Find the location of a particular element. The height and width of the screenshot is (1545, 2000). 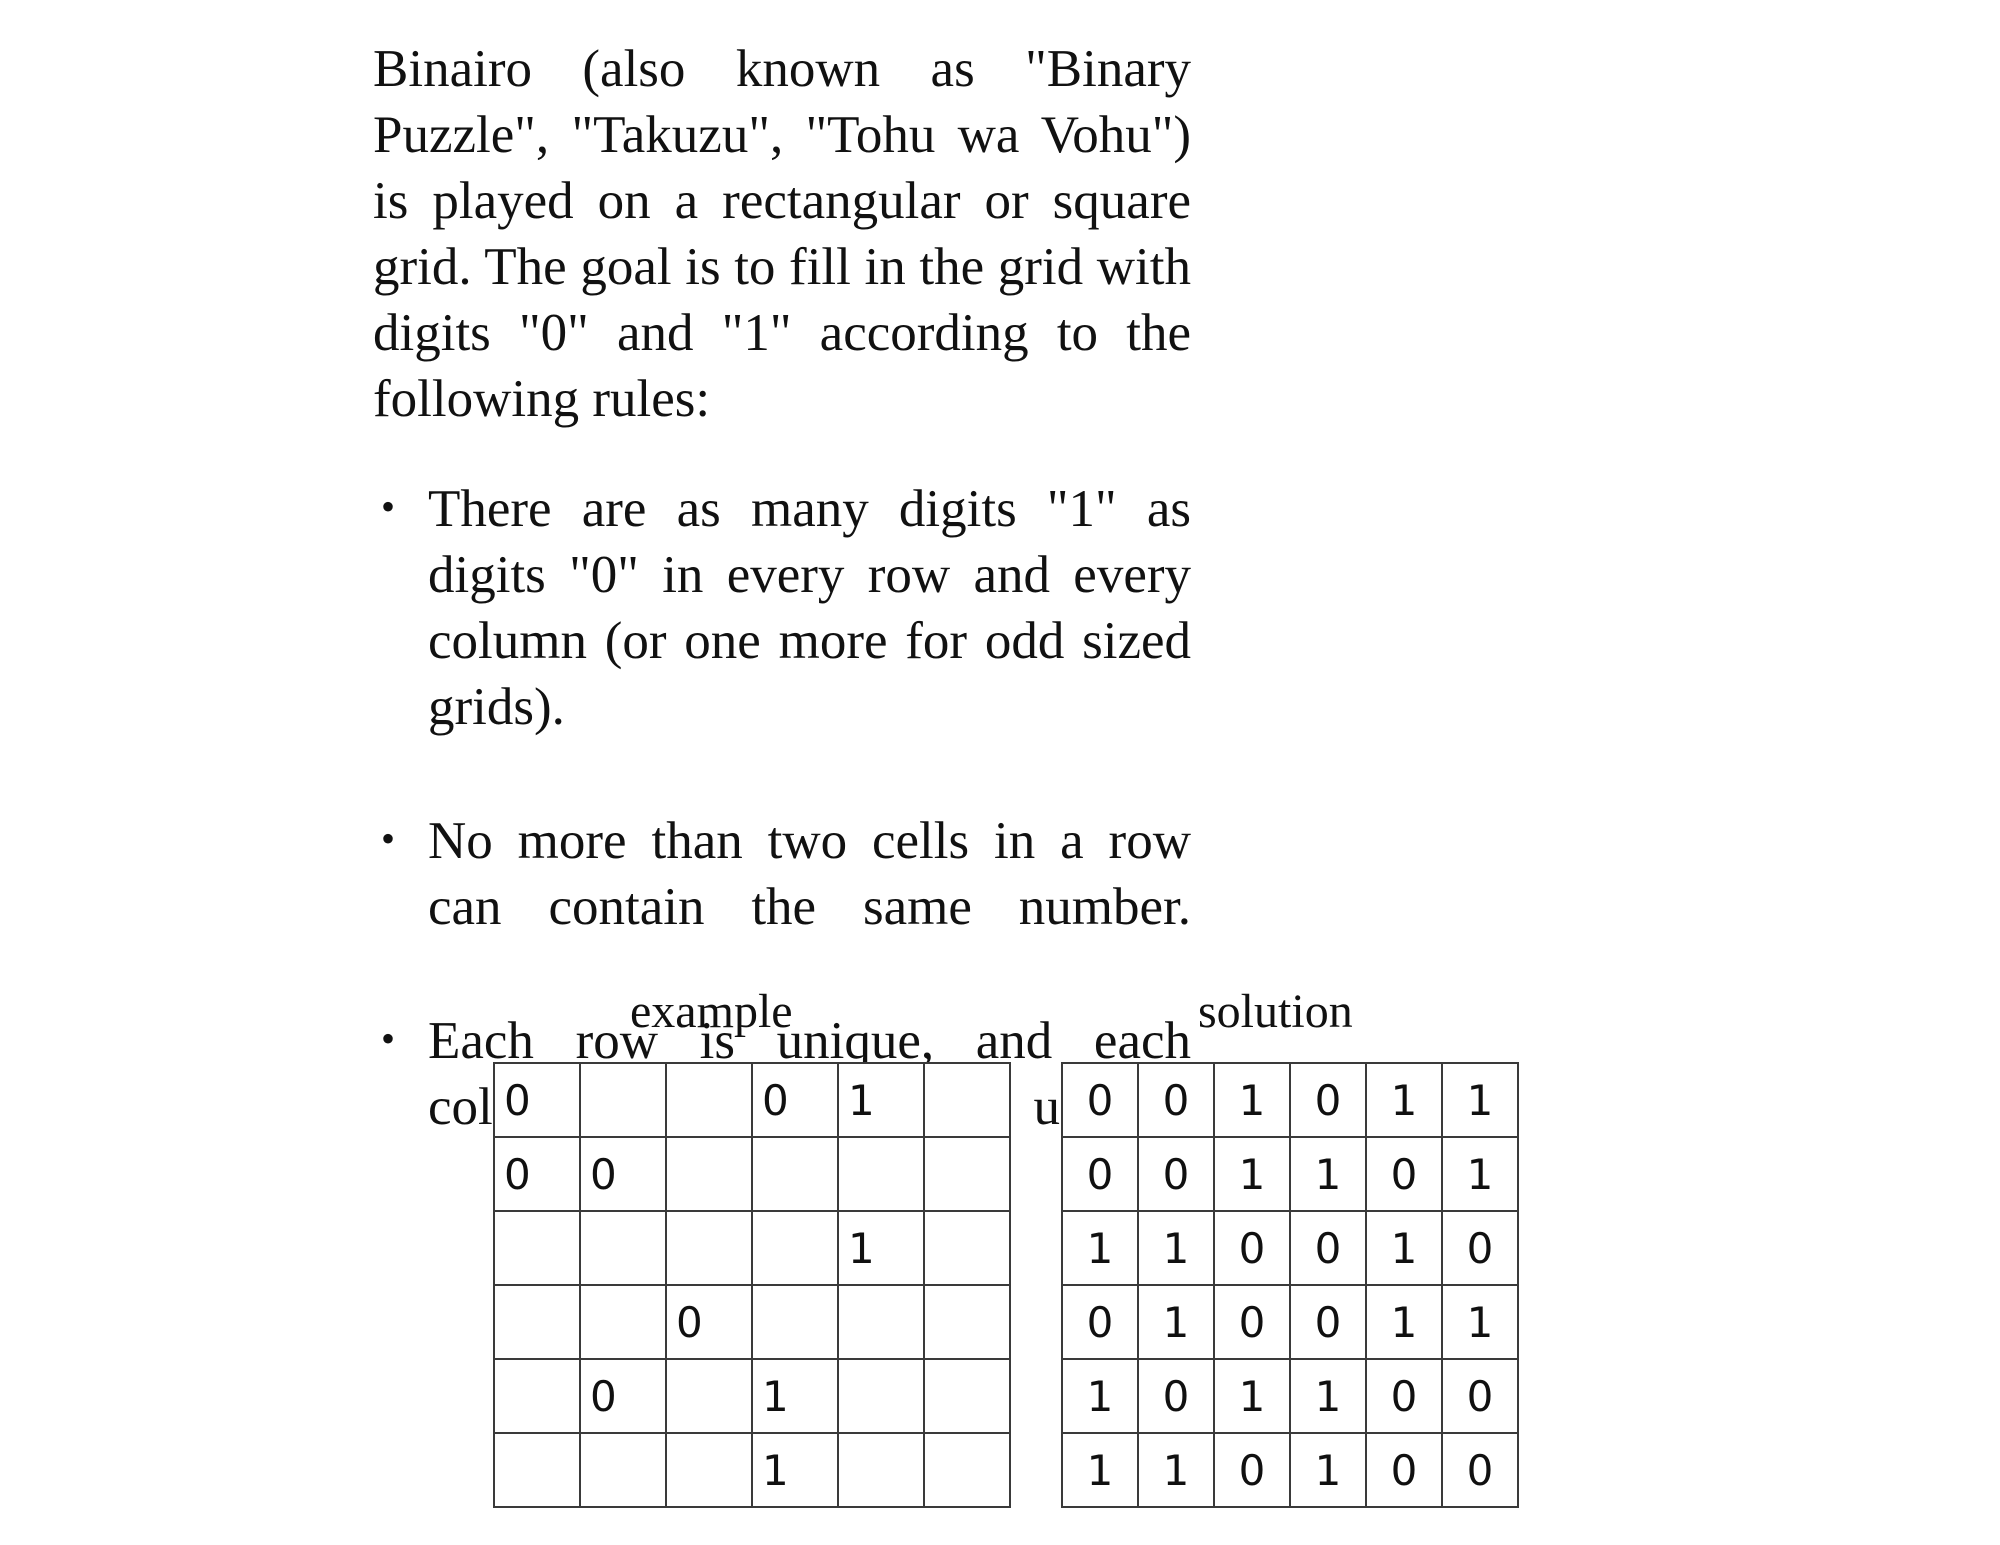

grid-cell-r6c1: 1 is located at coordinates (1100, 1470).